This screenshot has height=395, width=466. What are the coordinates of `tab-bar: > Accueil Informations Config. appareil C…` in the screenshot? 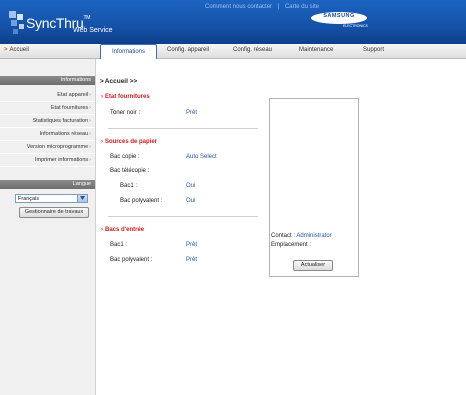 It's located at (233, 51).